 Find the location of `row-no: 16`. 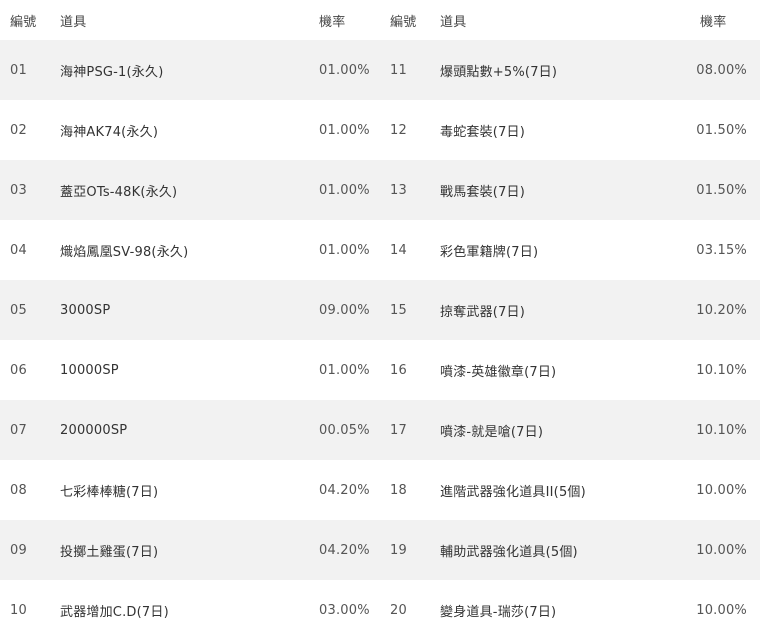

row-no: 16 is located at coordinates (398, 370).